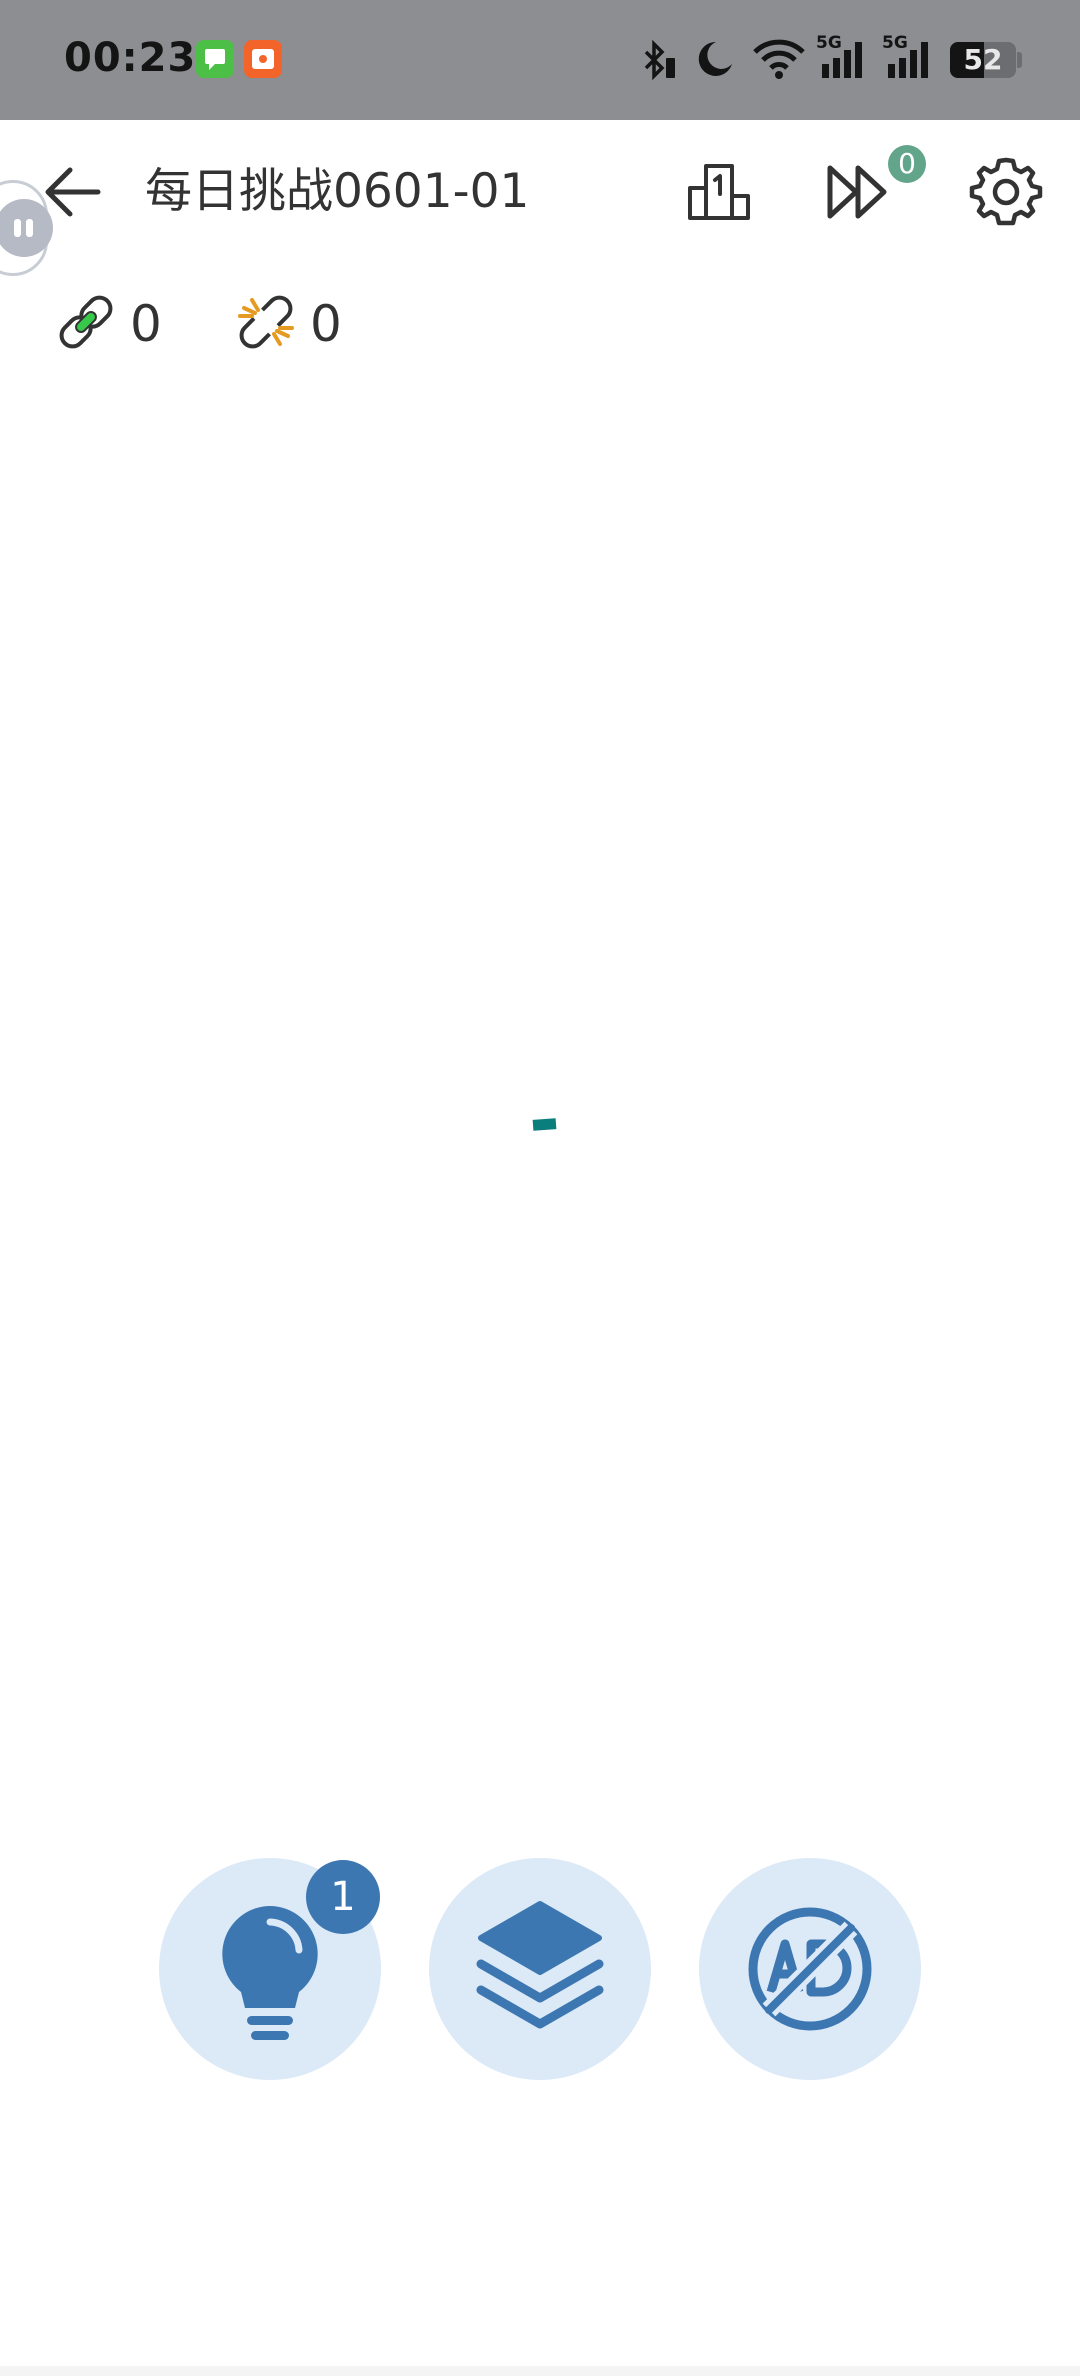 Image resolution: width=1080 pixels, height=2376 pixels. I want to click on no-ads-icon, so click(810, 1969).